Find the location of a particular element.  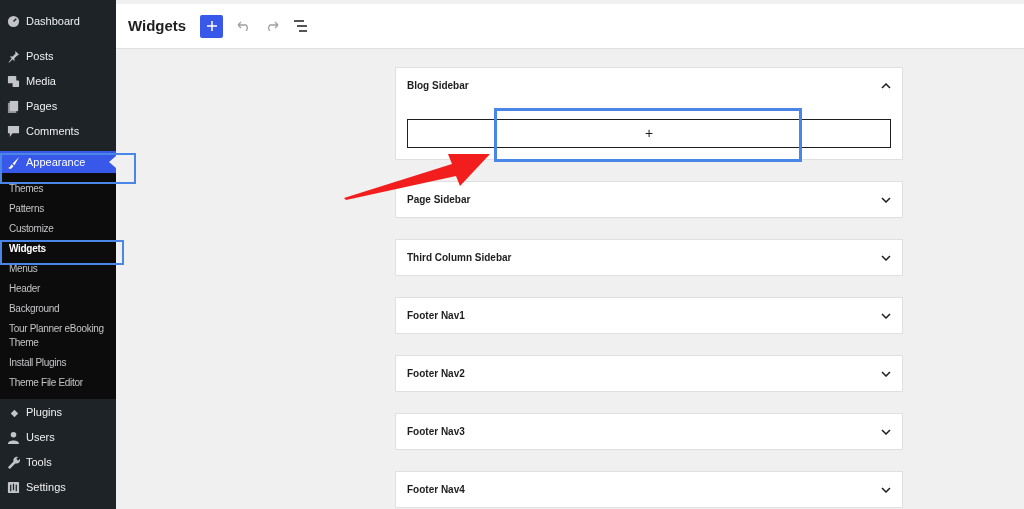

menu-item: Tools is located at coordinates (58, 462).